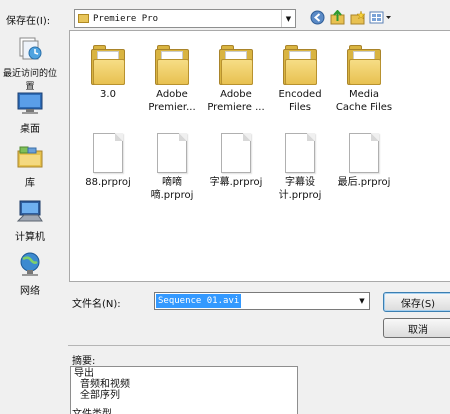  I want to click on document-item: 字幕设计.prproj, so click(300, 163).